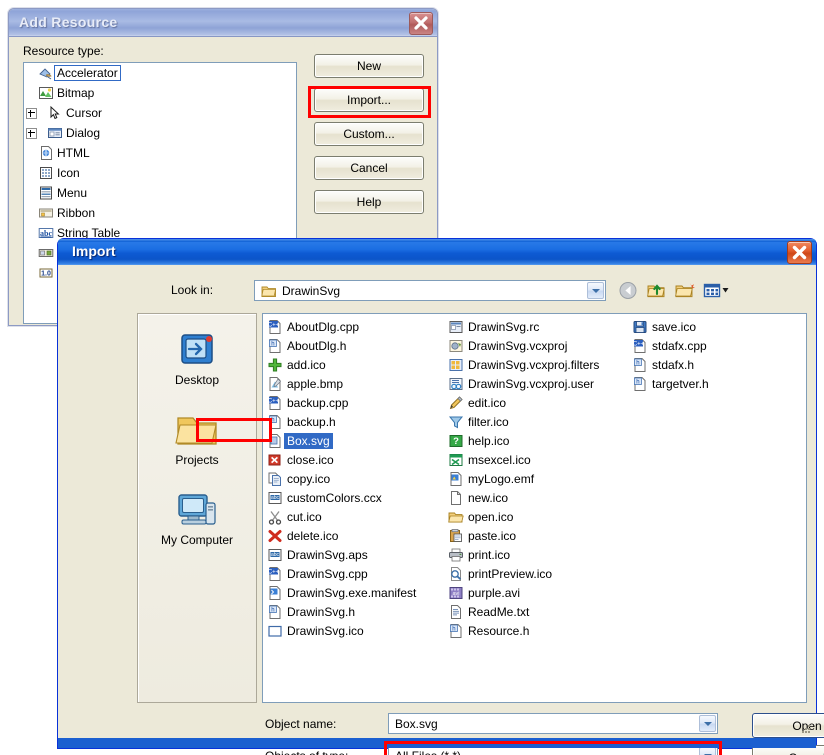 This screenshot has width=824, height=755. What do you see at coordinates (197, 430) in the screenshot?
I see `folder-icon` at bounding box center [197, 430].